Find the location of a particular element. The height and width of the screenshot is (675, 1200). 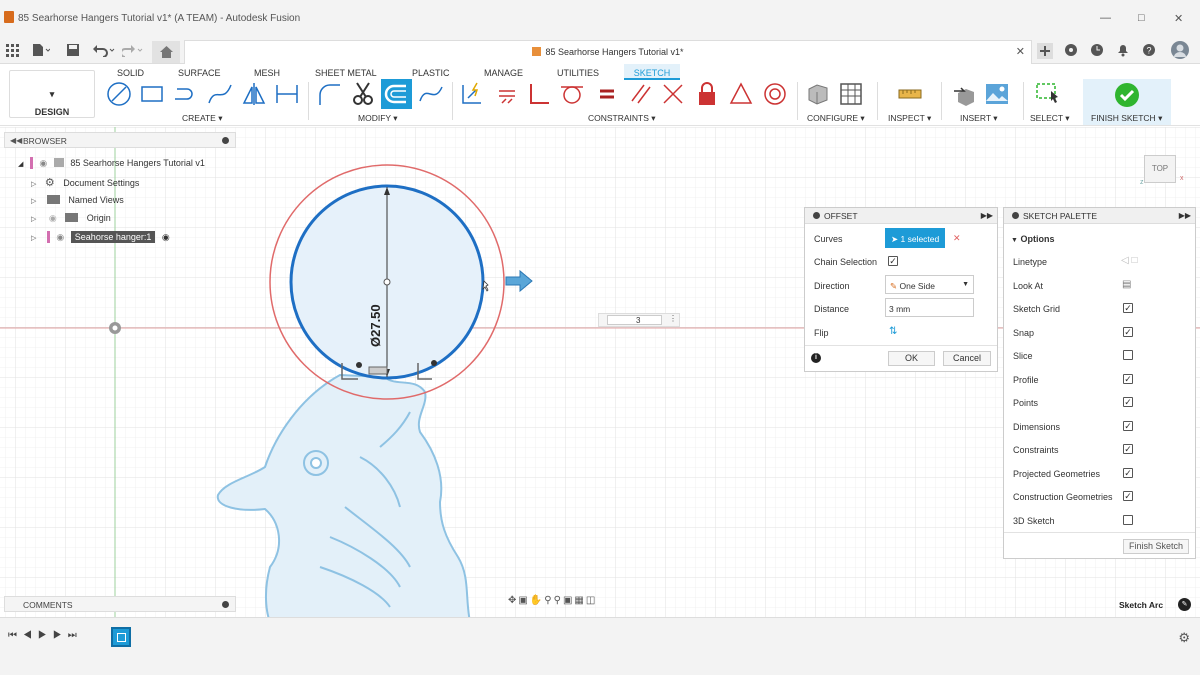

grid-settings-icon: ▦ is located at coordinates (579, 600).